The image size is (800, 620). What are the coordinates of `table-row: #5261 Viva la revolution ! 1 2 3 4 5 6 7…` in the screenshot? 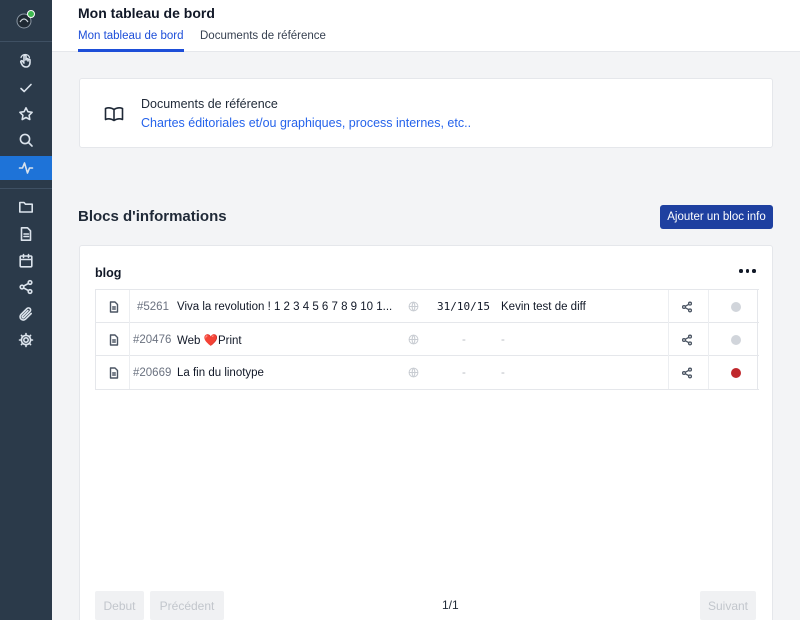 It's located at (427, 306).